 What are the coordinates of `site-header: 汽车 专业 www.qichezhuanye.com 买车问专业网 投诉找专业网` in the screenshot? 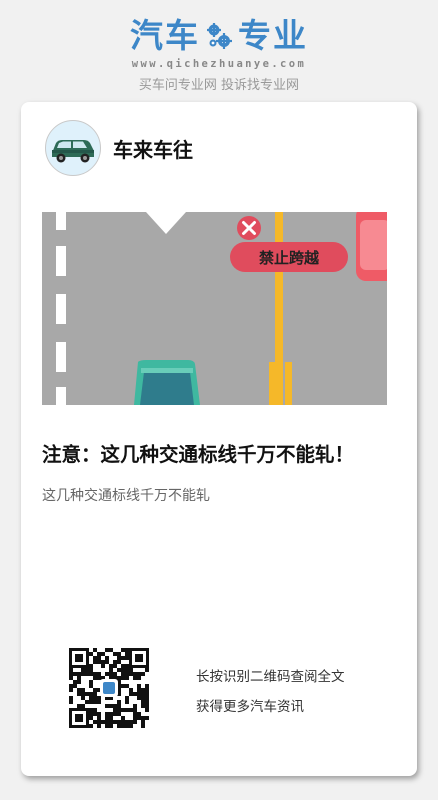 It's located at (219, 53).